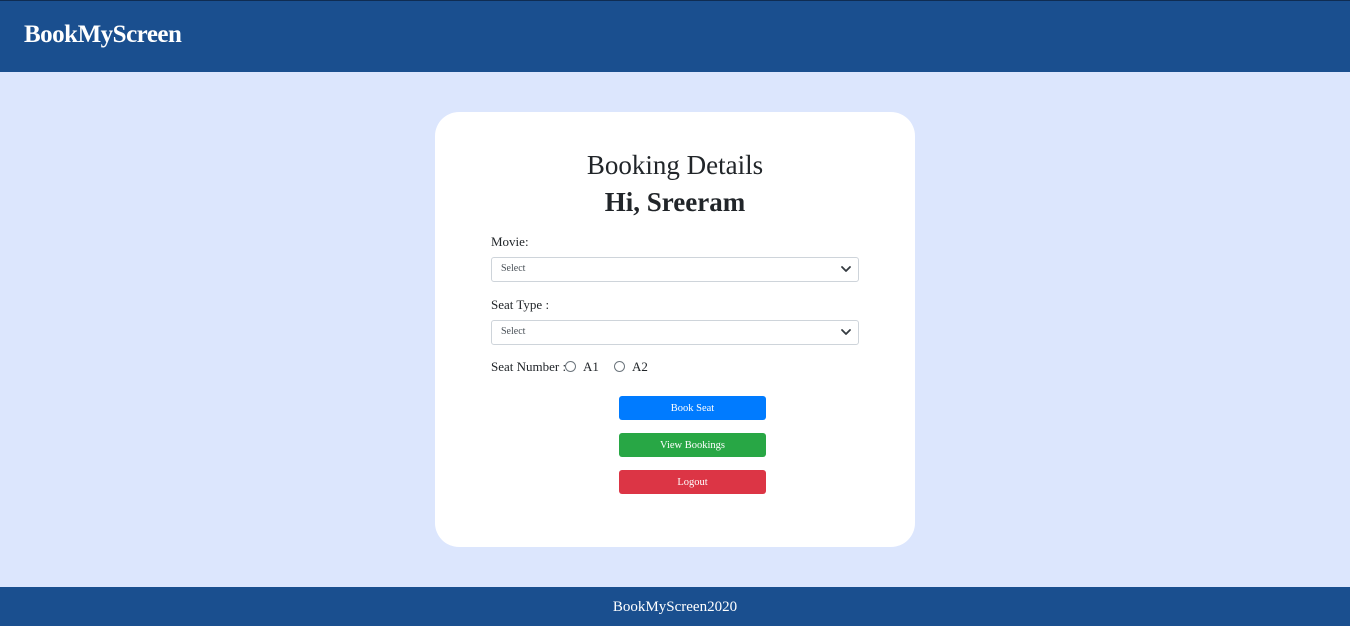 This screenshot has height=626, width=1350. I want to click on seat-a2-radio, so click(619, 366).